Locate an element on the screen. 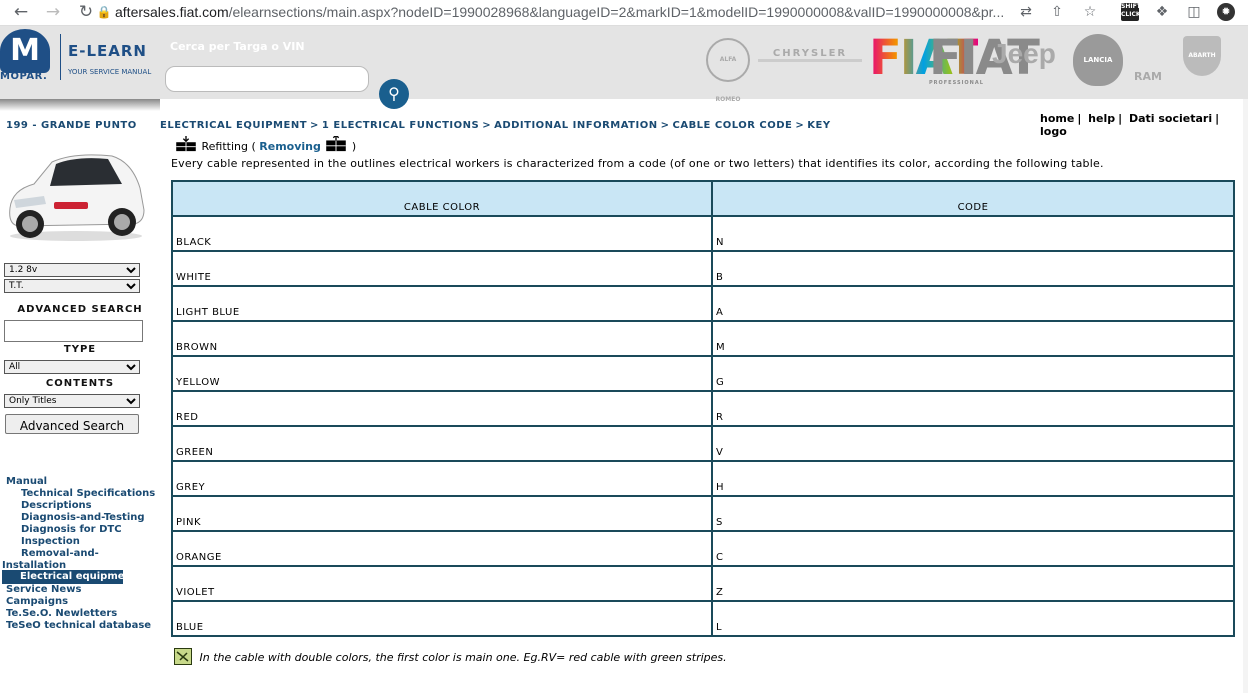 The image size is (1248, 693). menu-diagnosis-for-dtc: Diagnosis for DTC is located at coordinates (71, 530).